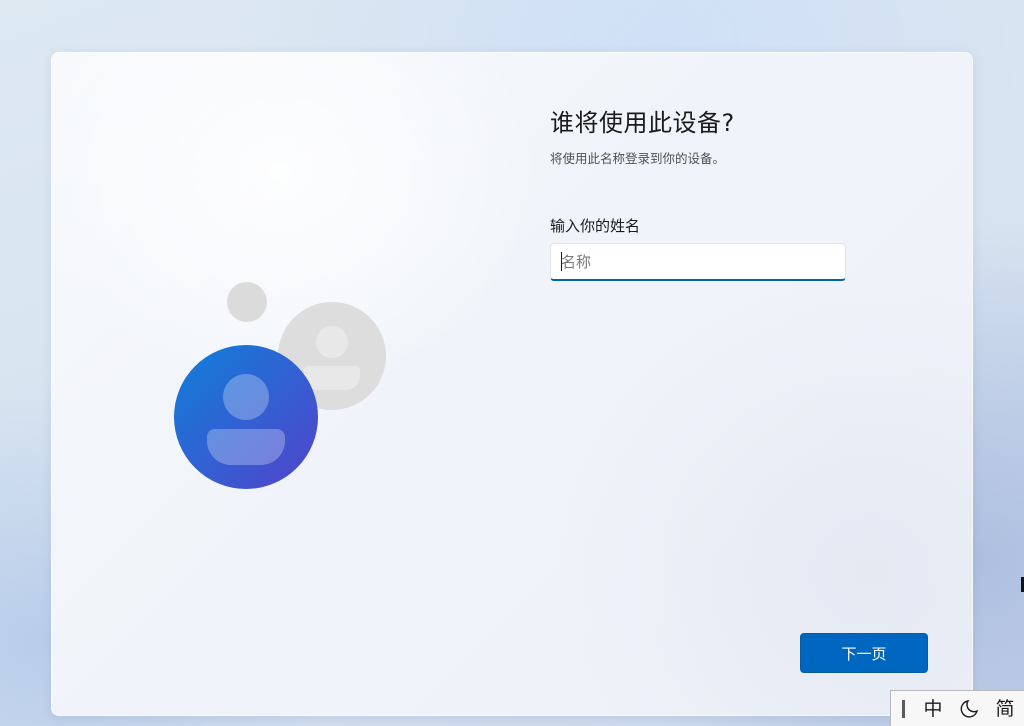  I want to click on name-input, so click(698, 261).